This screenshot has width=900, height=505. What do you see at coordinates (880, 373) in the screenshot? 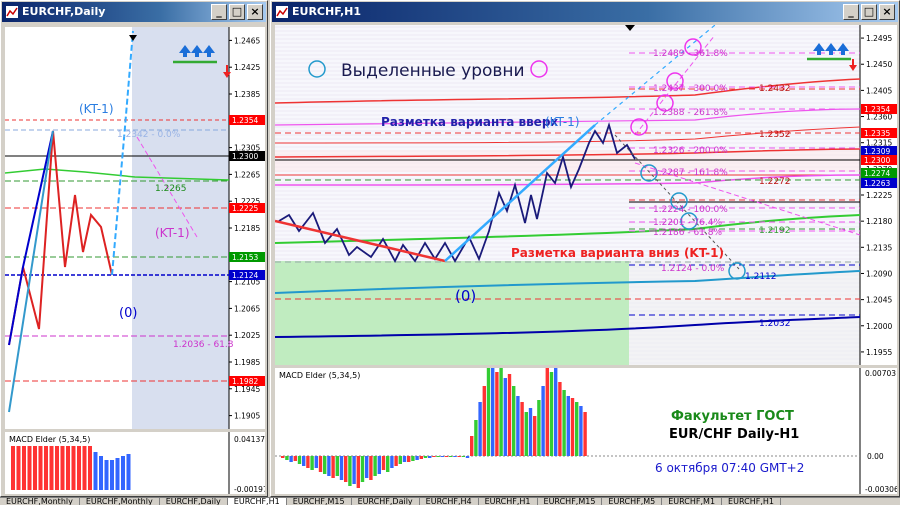
I see `h1-macd-scale-top: 0.00703` at bounding box center [880, 373].